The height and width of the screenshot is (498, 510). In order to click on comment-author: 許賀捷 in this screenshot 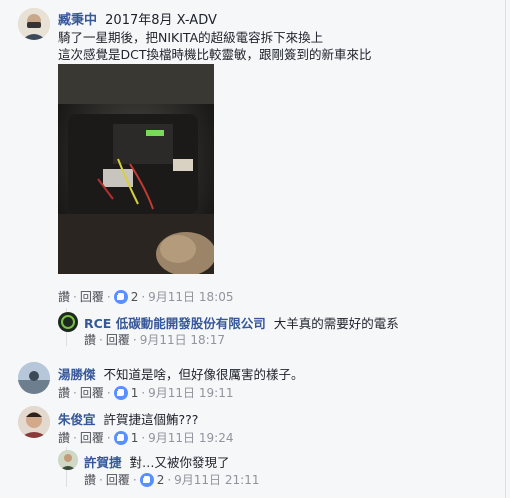, I will do `click(103, 462)`.